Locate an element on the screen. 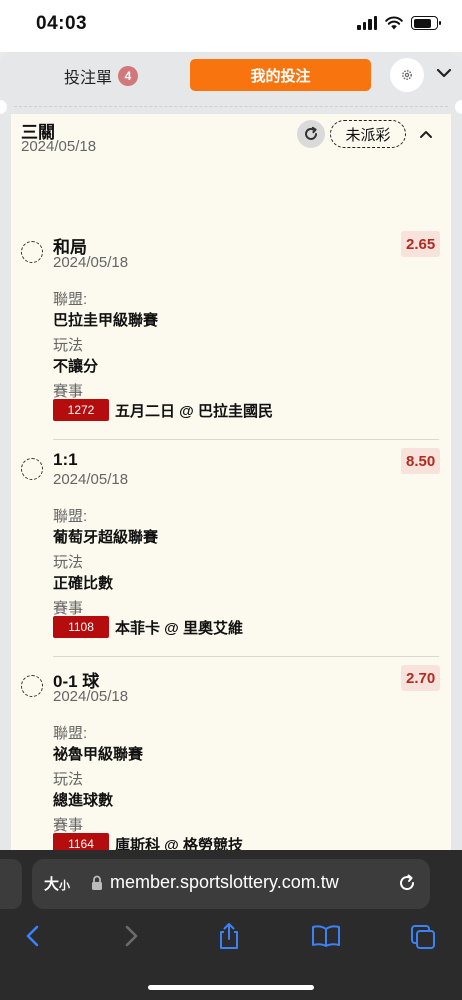  cellular-signal-icon is located at coordinates (367, 23).